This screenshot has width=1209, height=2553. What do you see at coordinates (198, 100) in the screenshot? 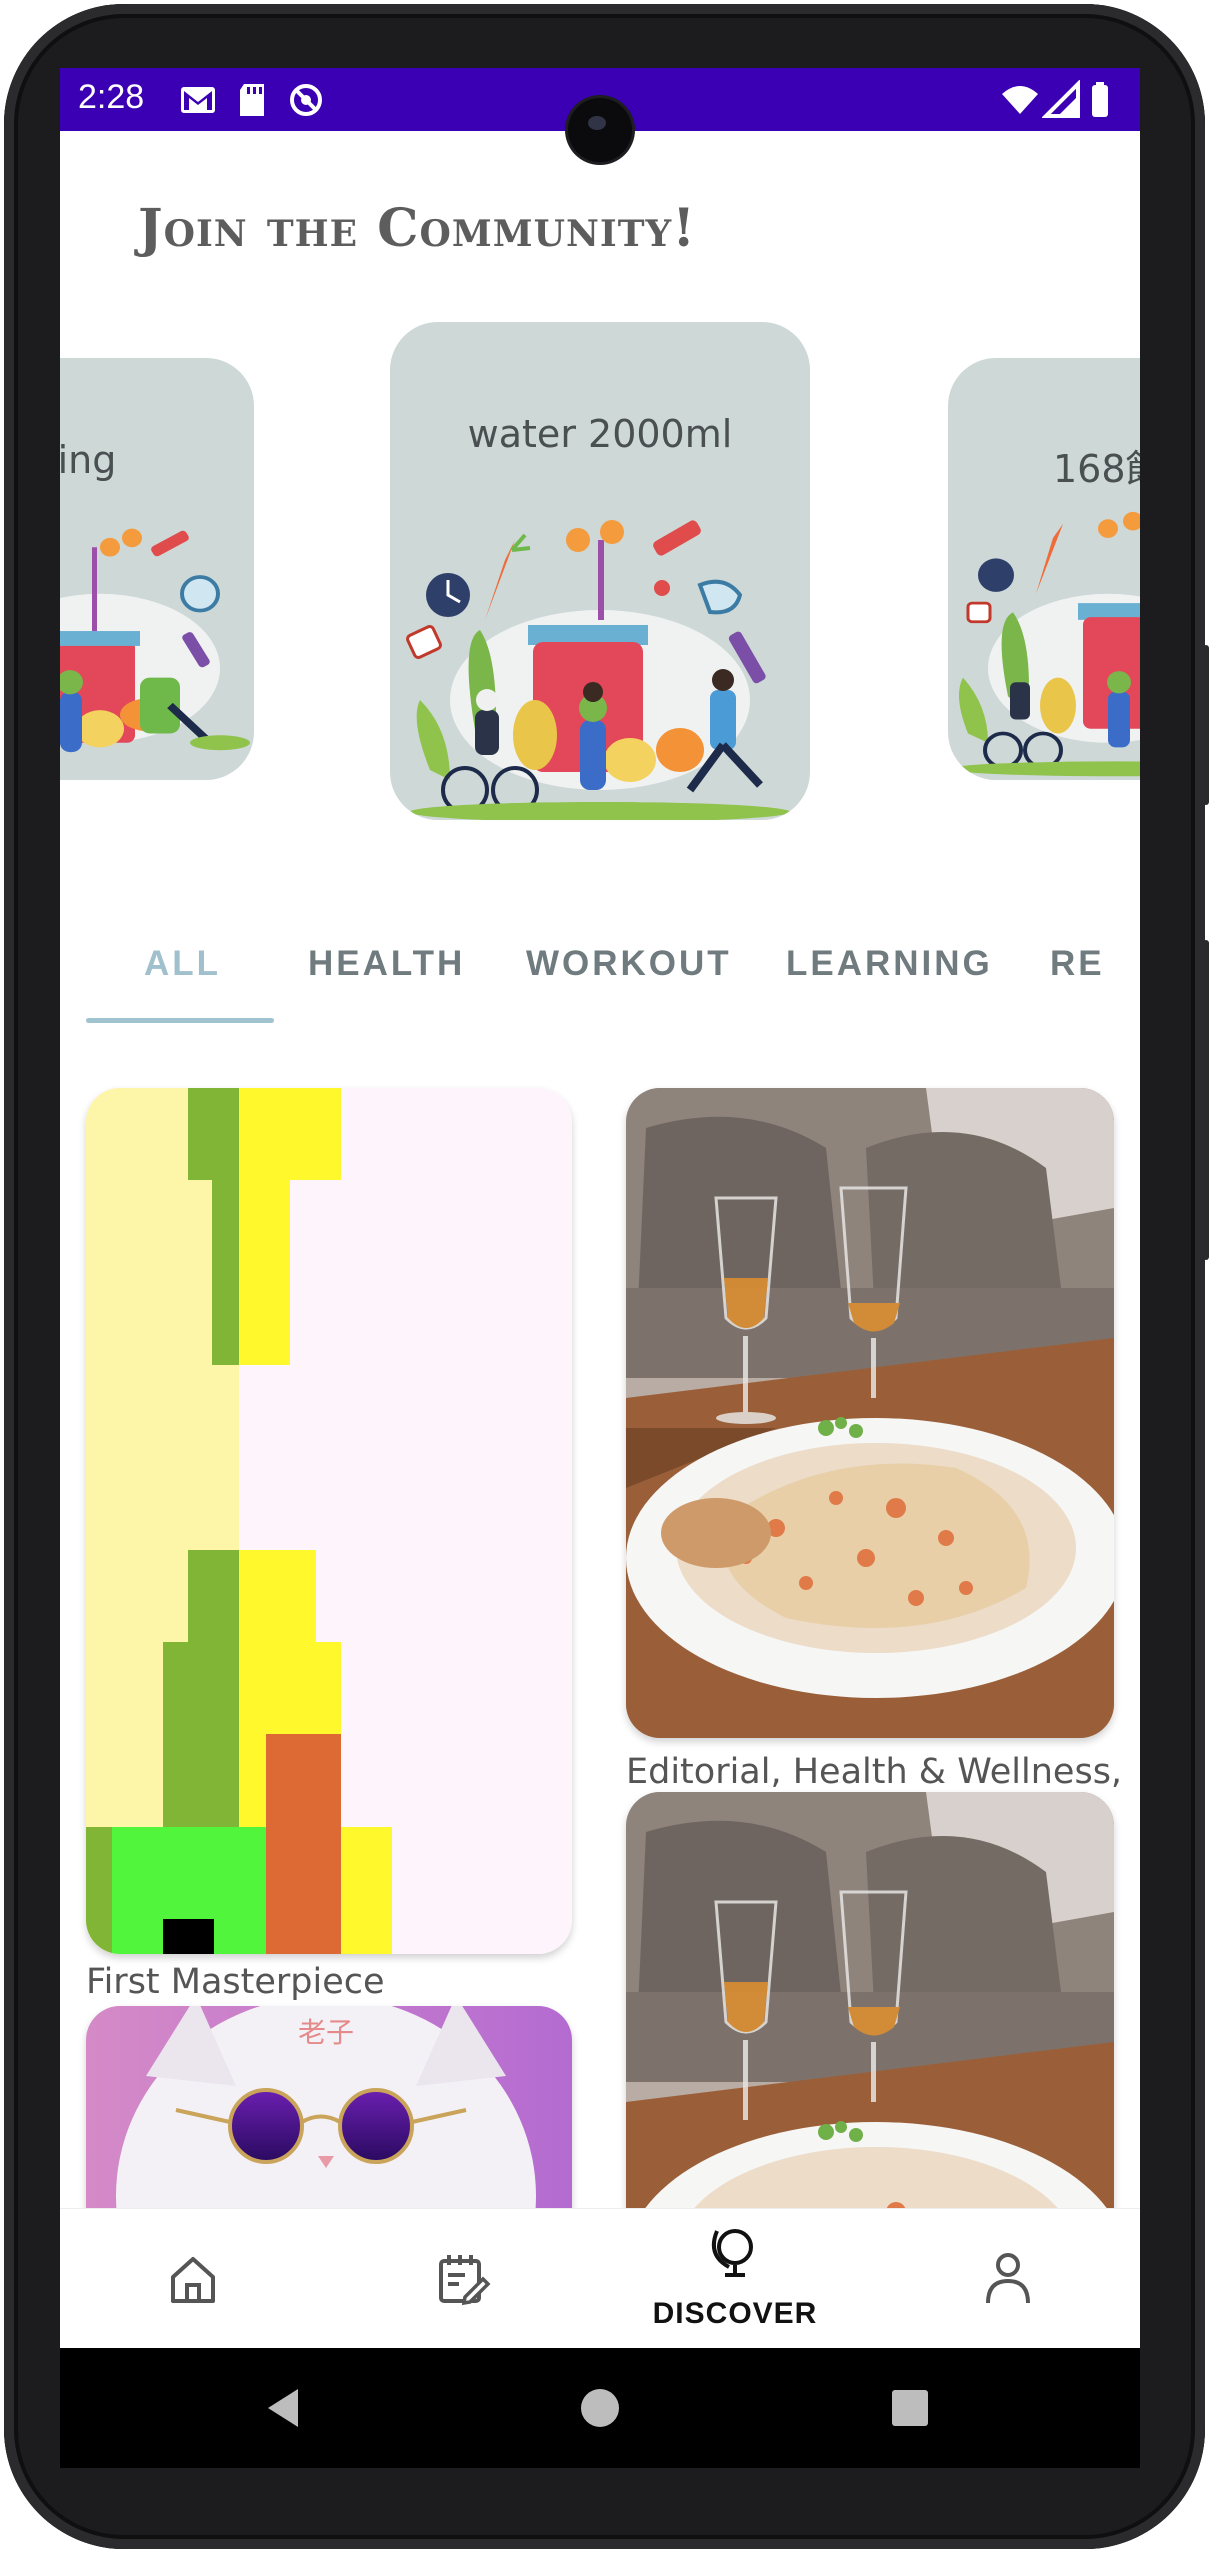
I see `gmail-icon` at bounding box center [198, 100].